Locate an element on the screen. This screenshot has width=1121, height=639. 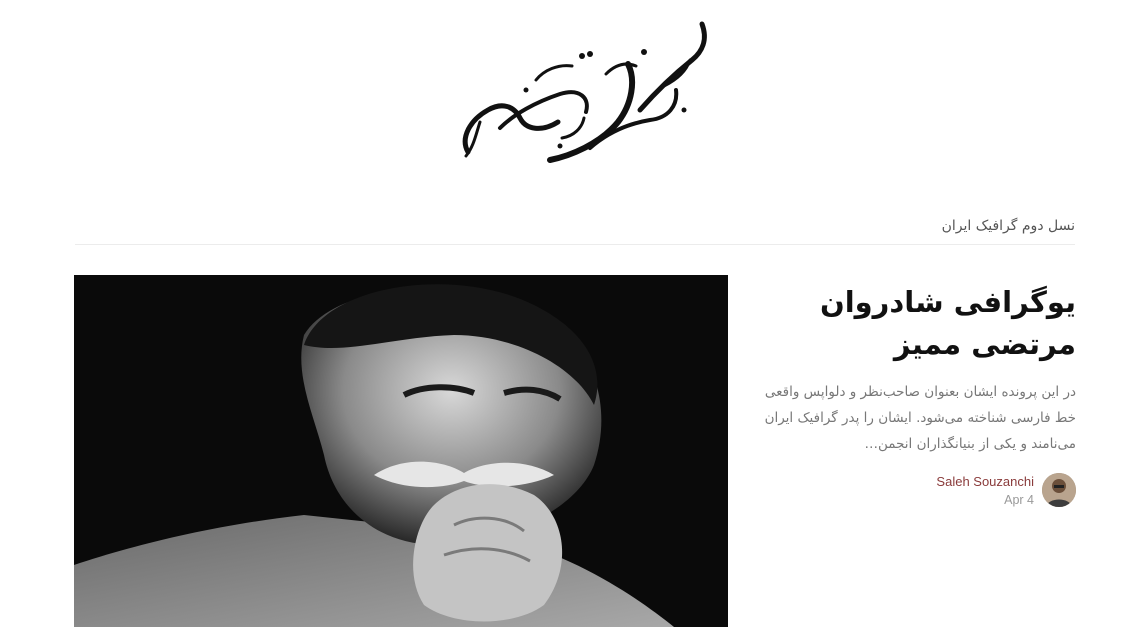
post-title-line2: مرتضی ممیز is located at coordinates (984, 344).